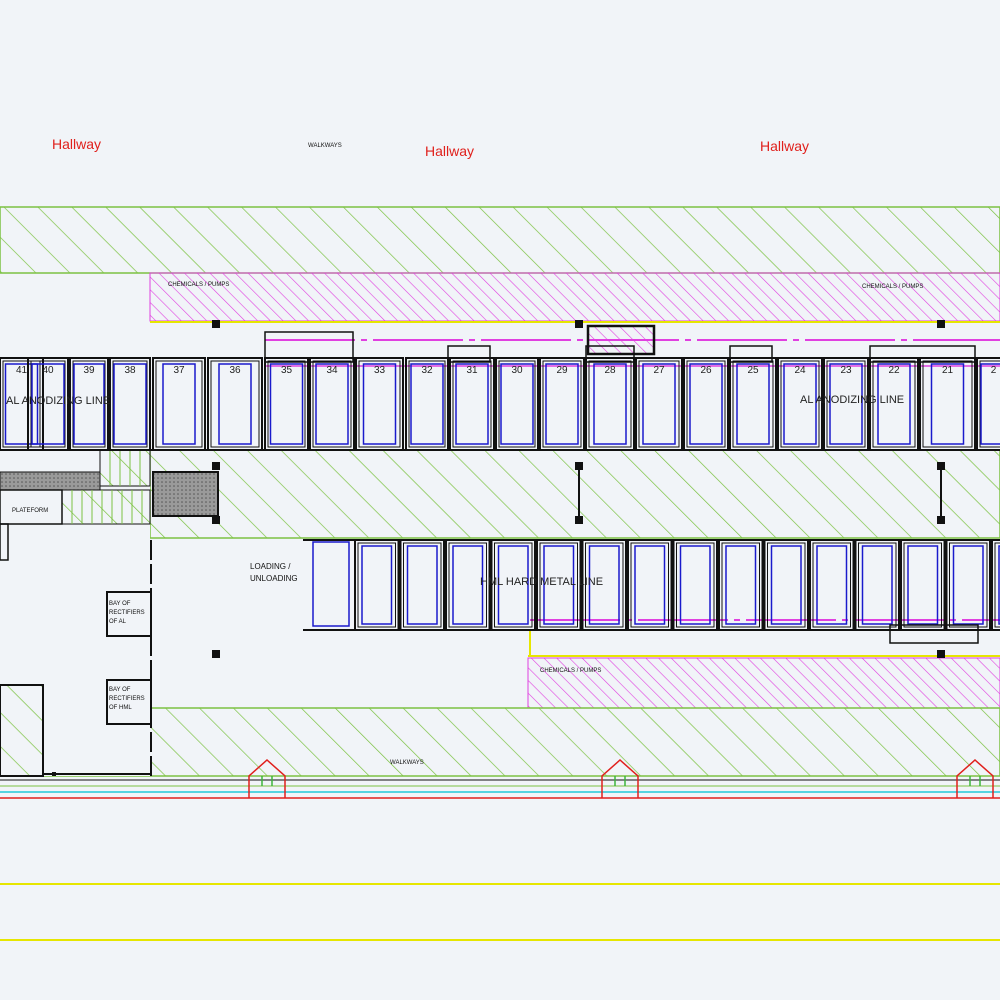 This screenshot has width=1000, height=1000. I want to click on tank-number-label: 29, so click(562, 370).